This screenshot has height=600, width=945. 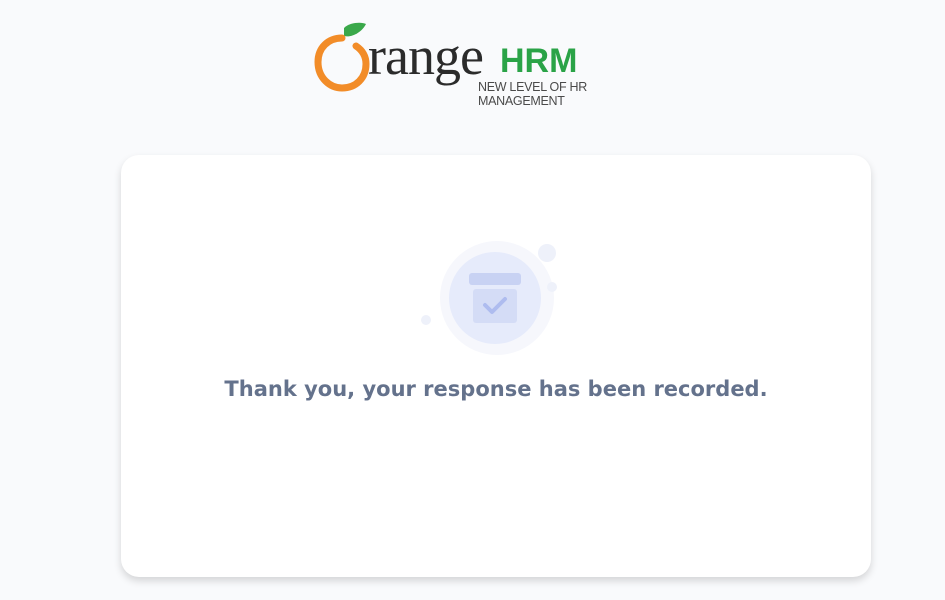 What do you see at coordinates (494, 64) in the screenshot?
I see `orangehrm-logo: range HRM NEW LEVEL OF HR MANAGEMENT` at bounding box center [494, 64].